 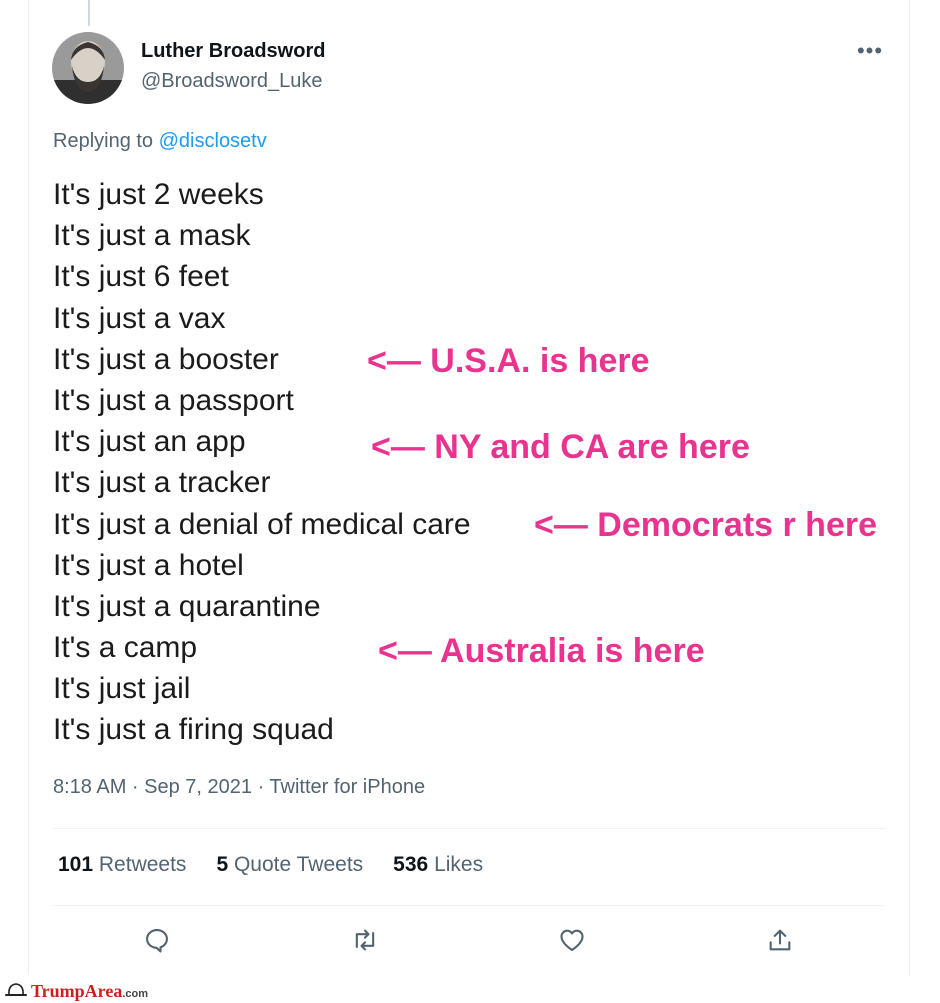 What do you see at coordinates (213, 141) in the screenshot?
I see `replying-mention-link: @disclosetv` at bounding box center [213, 141].